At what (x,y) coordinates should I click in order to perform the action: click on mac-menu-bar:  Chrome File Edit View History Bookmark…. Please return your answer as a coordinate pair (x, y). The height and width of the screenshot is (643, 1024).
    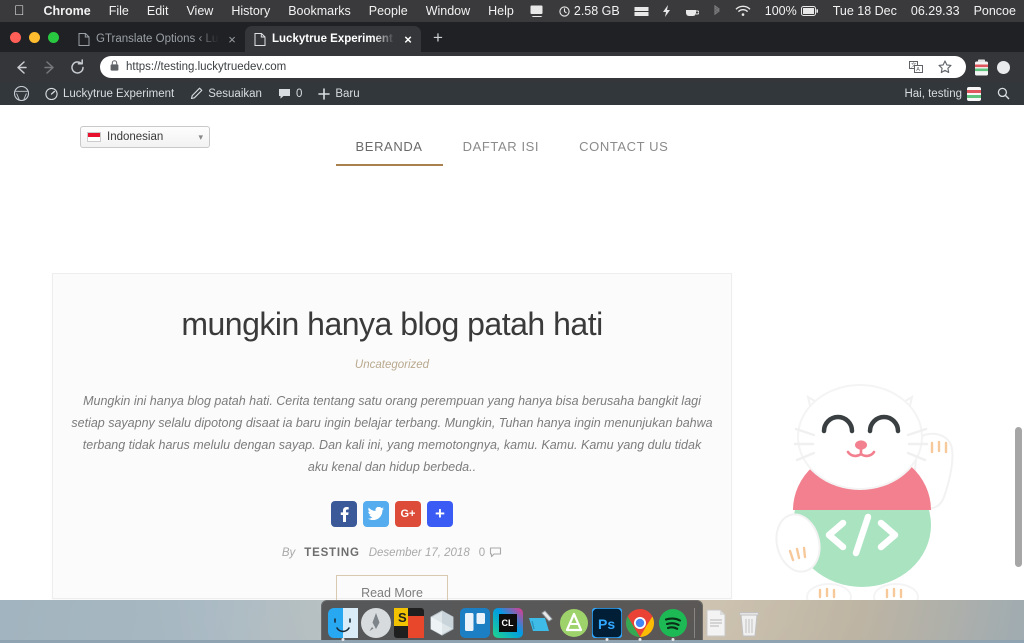
    Looking at the image, I should click on (512, 11).